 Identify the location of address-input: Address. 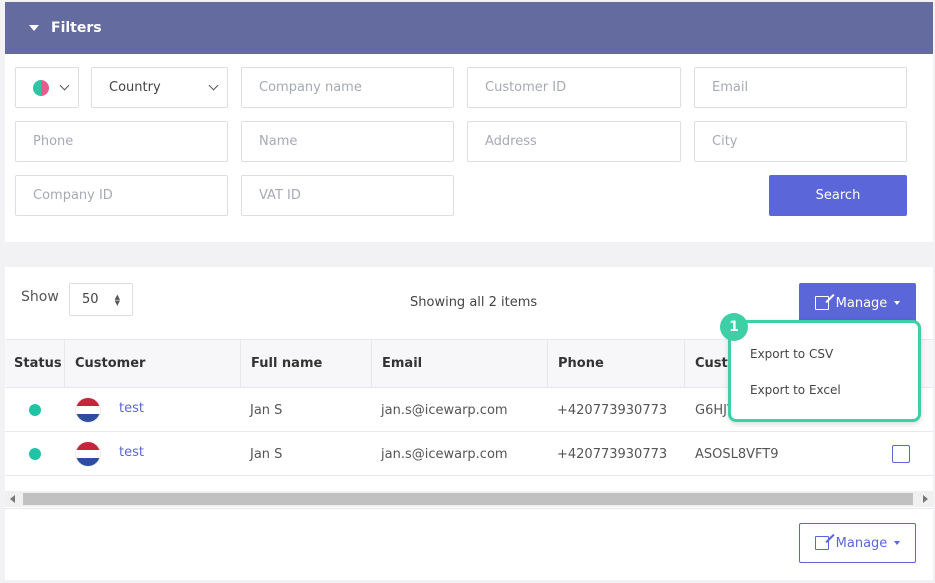
(574, 141).